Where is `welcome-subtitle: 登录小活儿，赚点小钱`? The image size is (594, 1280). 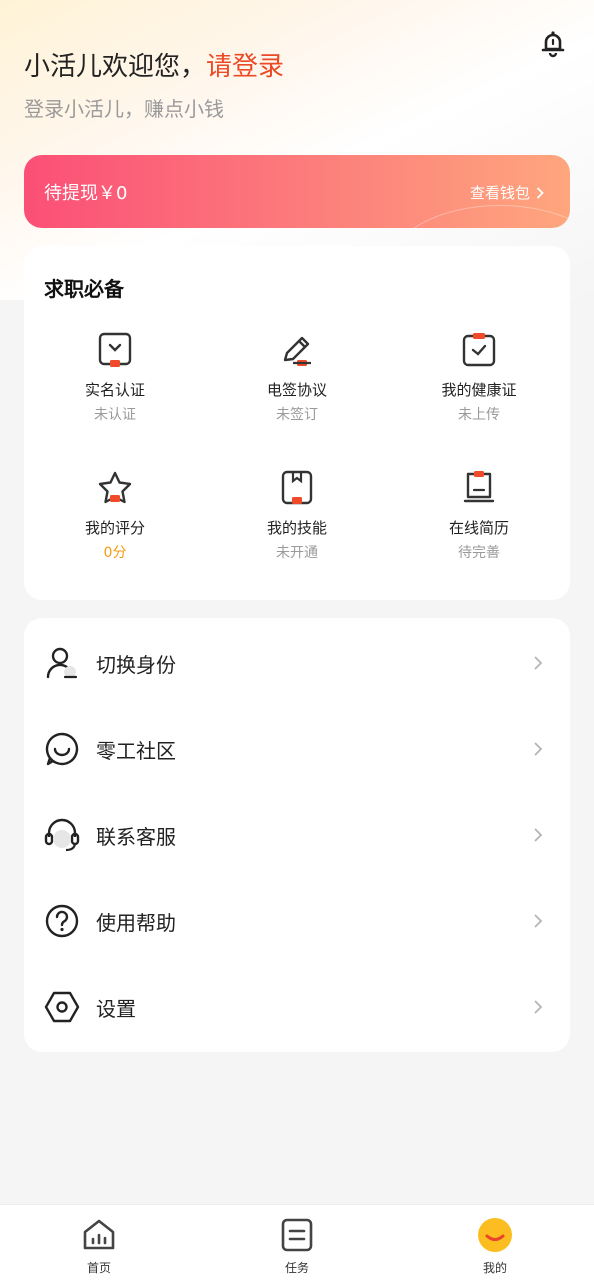
welcome-subtitle: 登录小活儿，赚点小钱 is located at coordinates (124, 109).